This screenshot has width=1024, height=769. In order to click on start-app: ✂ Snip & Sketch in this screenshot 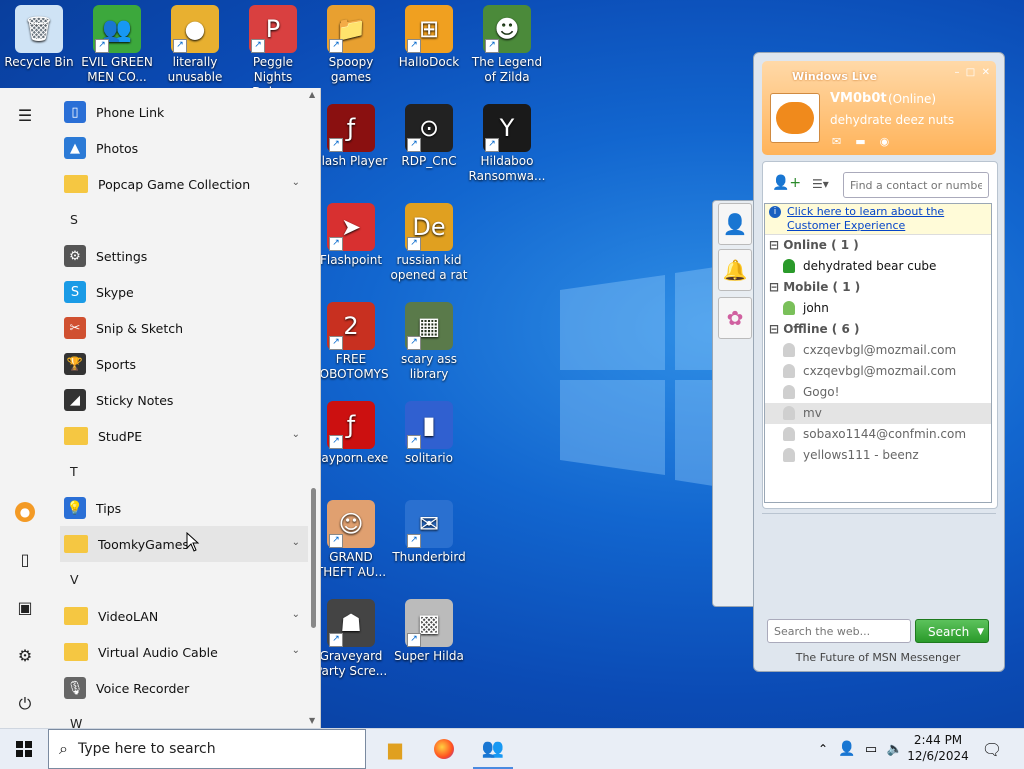, I will do `click(184, 328)`.